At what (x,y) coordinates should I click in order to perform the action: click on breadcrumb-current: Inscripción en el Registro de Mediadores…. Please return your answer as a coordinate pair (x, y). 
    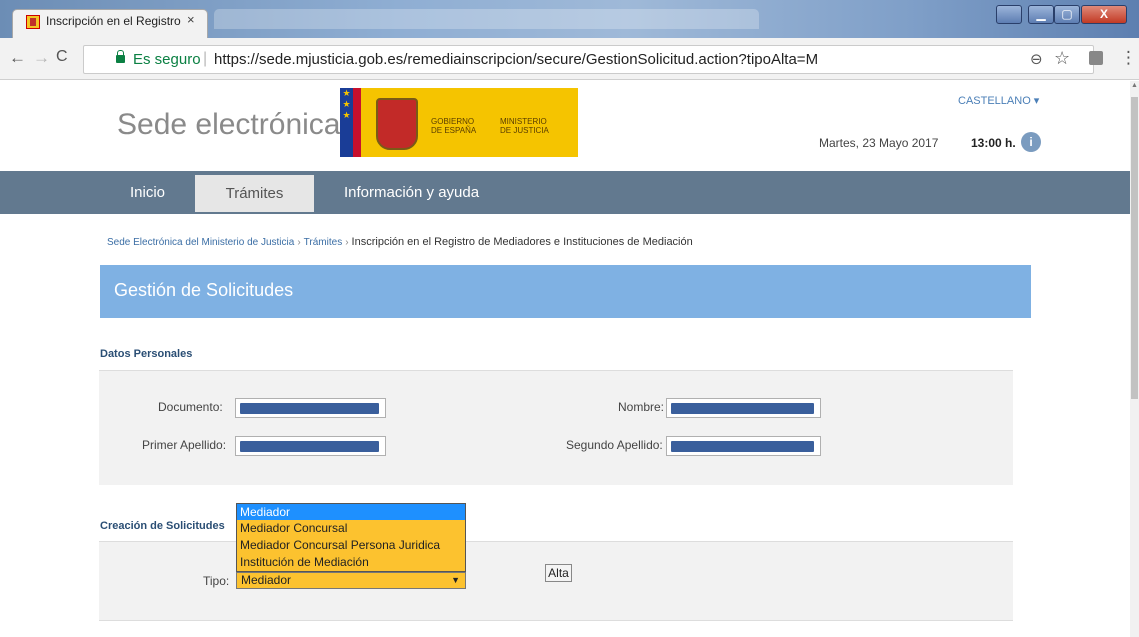
    Looking at the image, I should click on (522, 242).